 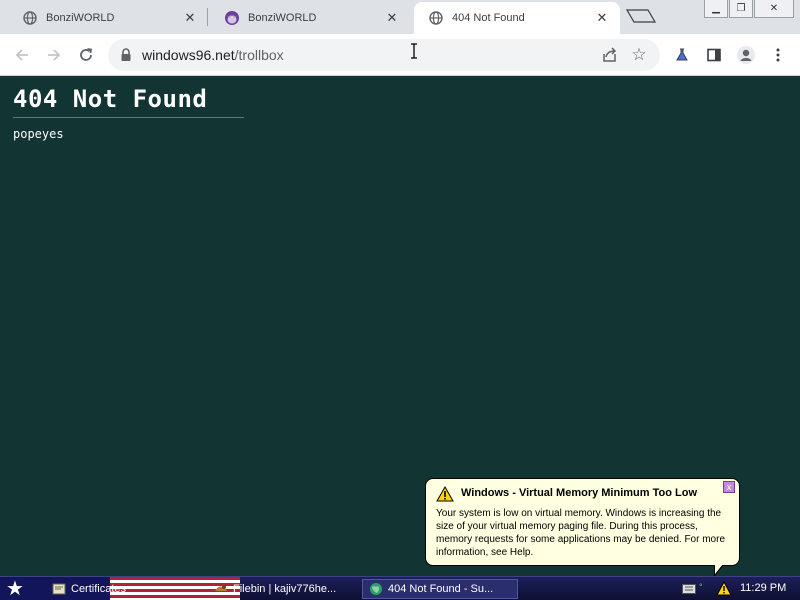 I want to click on avatar-icon, so click(x=746, y=55).